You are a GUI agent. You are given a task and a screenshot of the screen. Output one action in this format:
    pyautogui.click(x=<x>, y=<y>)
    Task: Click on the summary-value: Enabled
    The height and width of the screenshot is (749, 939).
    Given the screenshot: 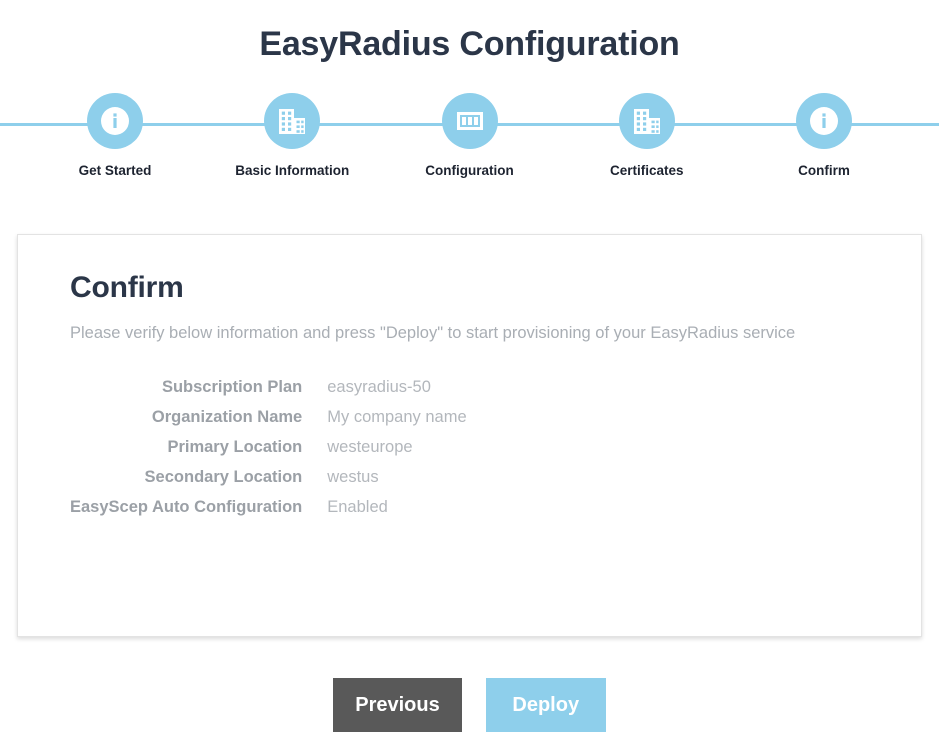 What is the action you would take?
    pyautogui.click(x=357, y=506)
    